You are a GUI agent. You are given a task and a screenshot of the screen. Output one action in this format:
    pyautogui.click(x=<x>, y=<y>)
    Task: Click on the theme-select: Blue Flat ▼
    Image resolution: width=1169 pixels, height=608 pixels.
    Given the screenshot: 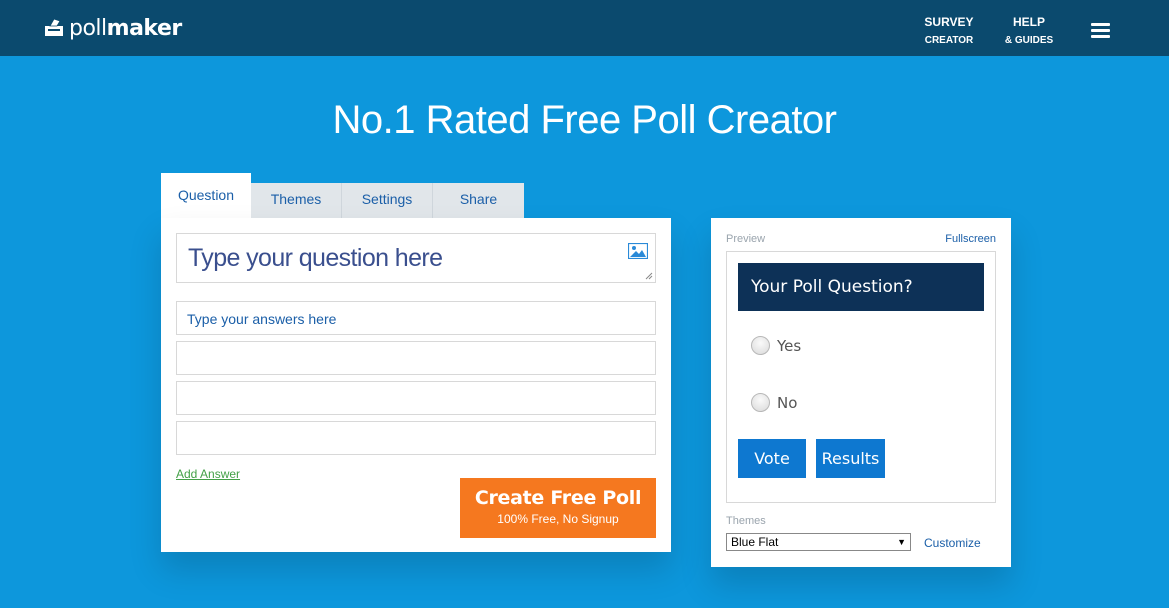 What is the action you would take?
    pyautogui.click(x=818, y=542)
    